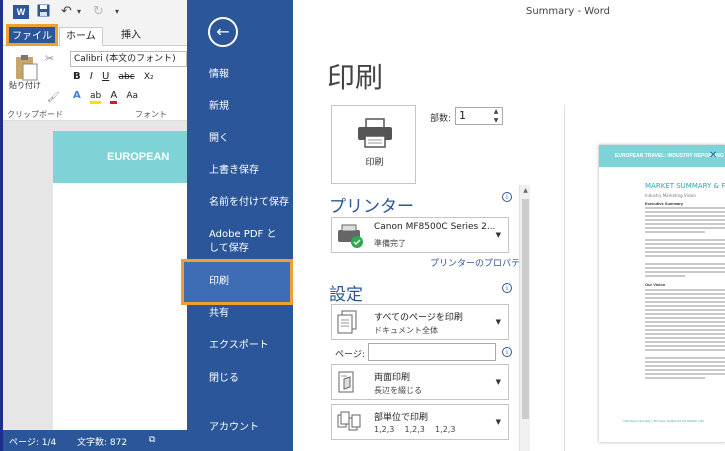 The width and height of the screenshot is (725, 451). What do you see at coordinates (53, 97) in the screenshot?
I see `format-painter-icon: 🖌` at bounding box center [53, 97].